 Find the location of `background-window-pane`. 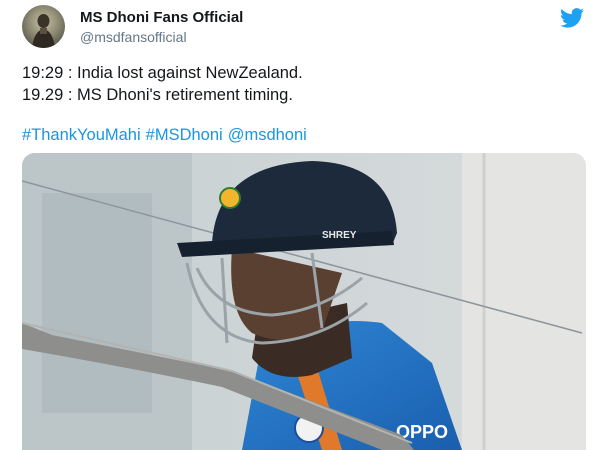

background-window-pane is located at coordinates (97, 303).